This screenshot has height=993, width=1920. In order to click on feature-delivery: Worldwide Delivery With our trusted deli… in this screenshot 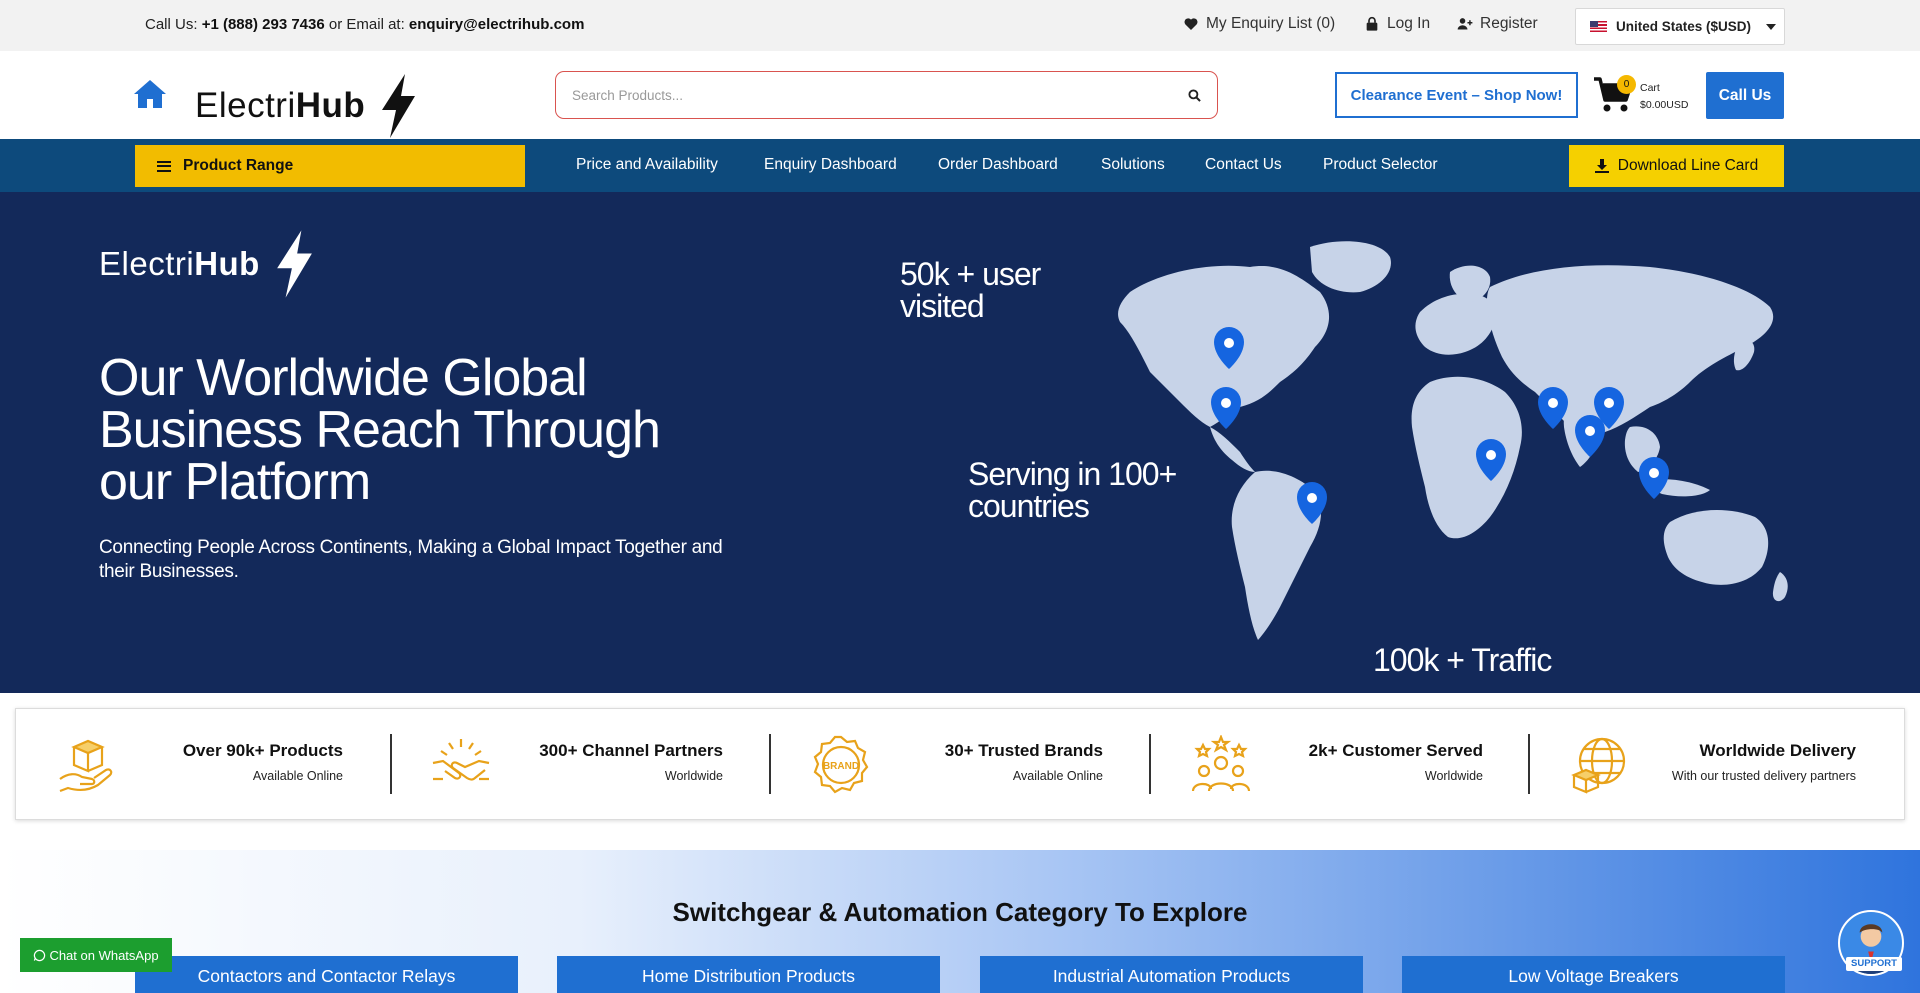, I will do `click(1717, 764)`.